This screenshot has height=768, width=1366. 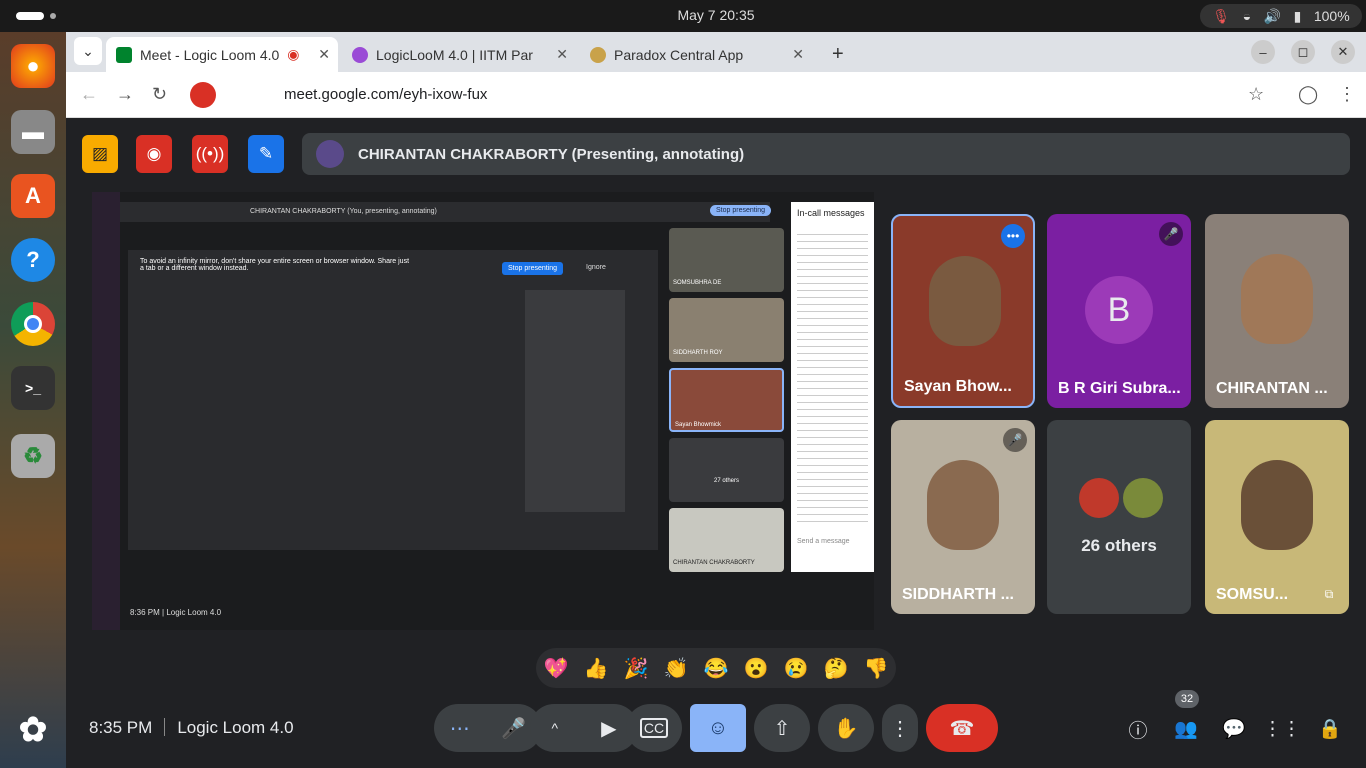 I want to click on tab-logicloom: LogicLooM 4.0 | IITM Par ✕, so click(x=459, y=54).